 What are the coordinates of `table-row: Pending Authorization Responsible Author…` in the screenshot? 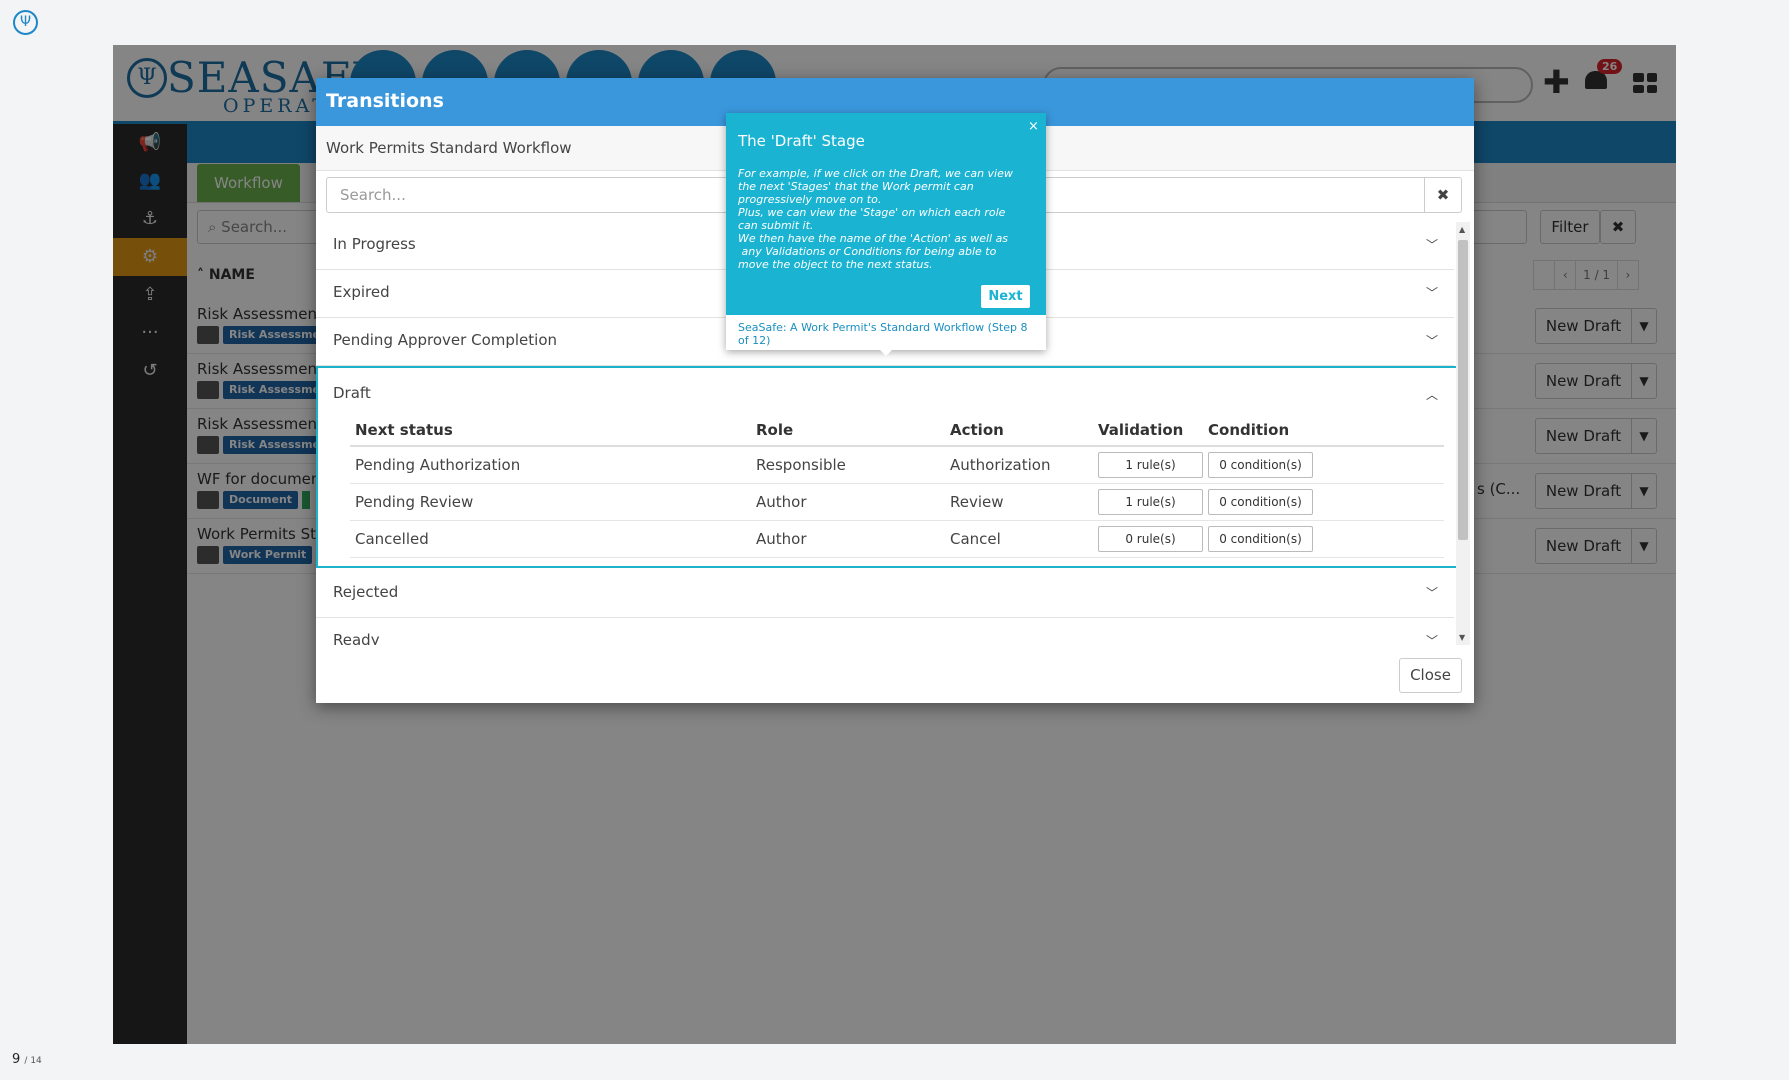 It's located at (897, 465).